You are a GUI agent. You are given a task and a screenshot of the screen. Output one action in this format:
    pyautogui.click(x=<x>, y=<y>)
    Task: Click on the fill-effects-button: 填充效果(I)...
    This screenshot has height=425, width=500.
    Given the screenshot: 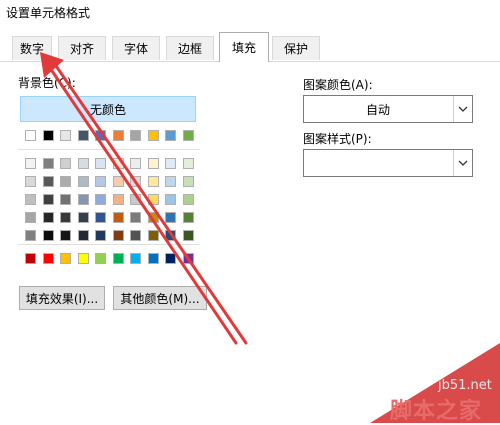 What is the action you would take?
    pyautogui.click(x=62, y=298)
    